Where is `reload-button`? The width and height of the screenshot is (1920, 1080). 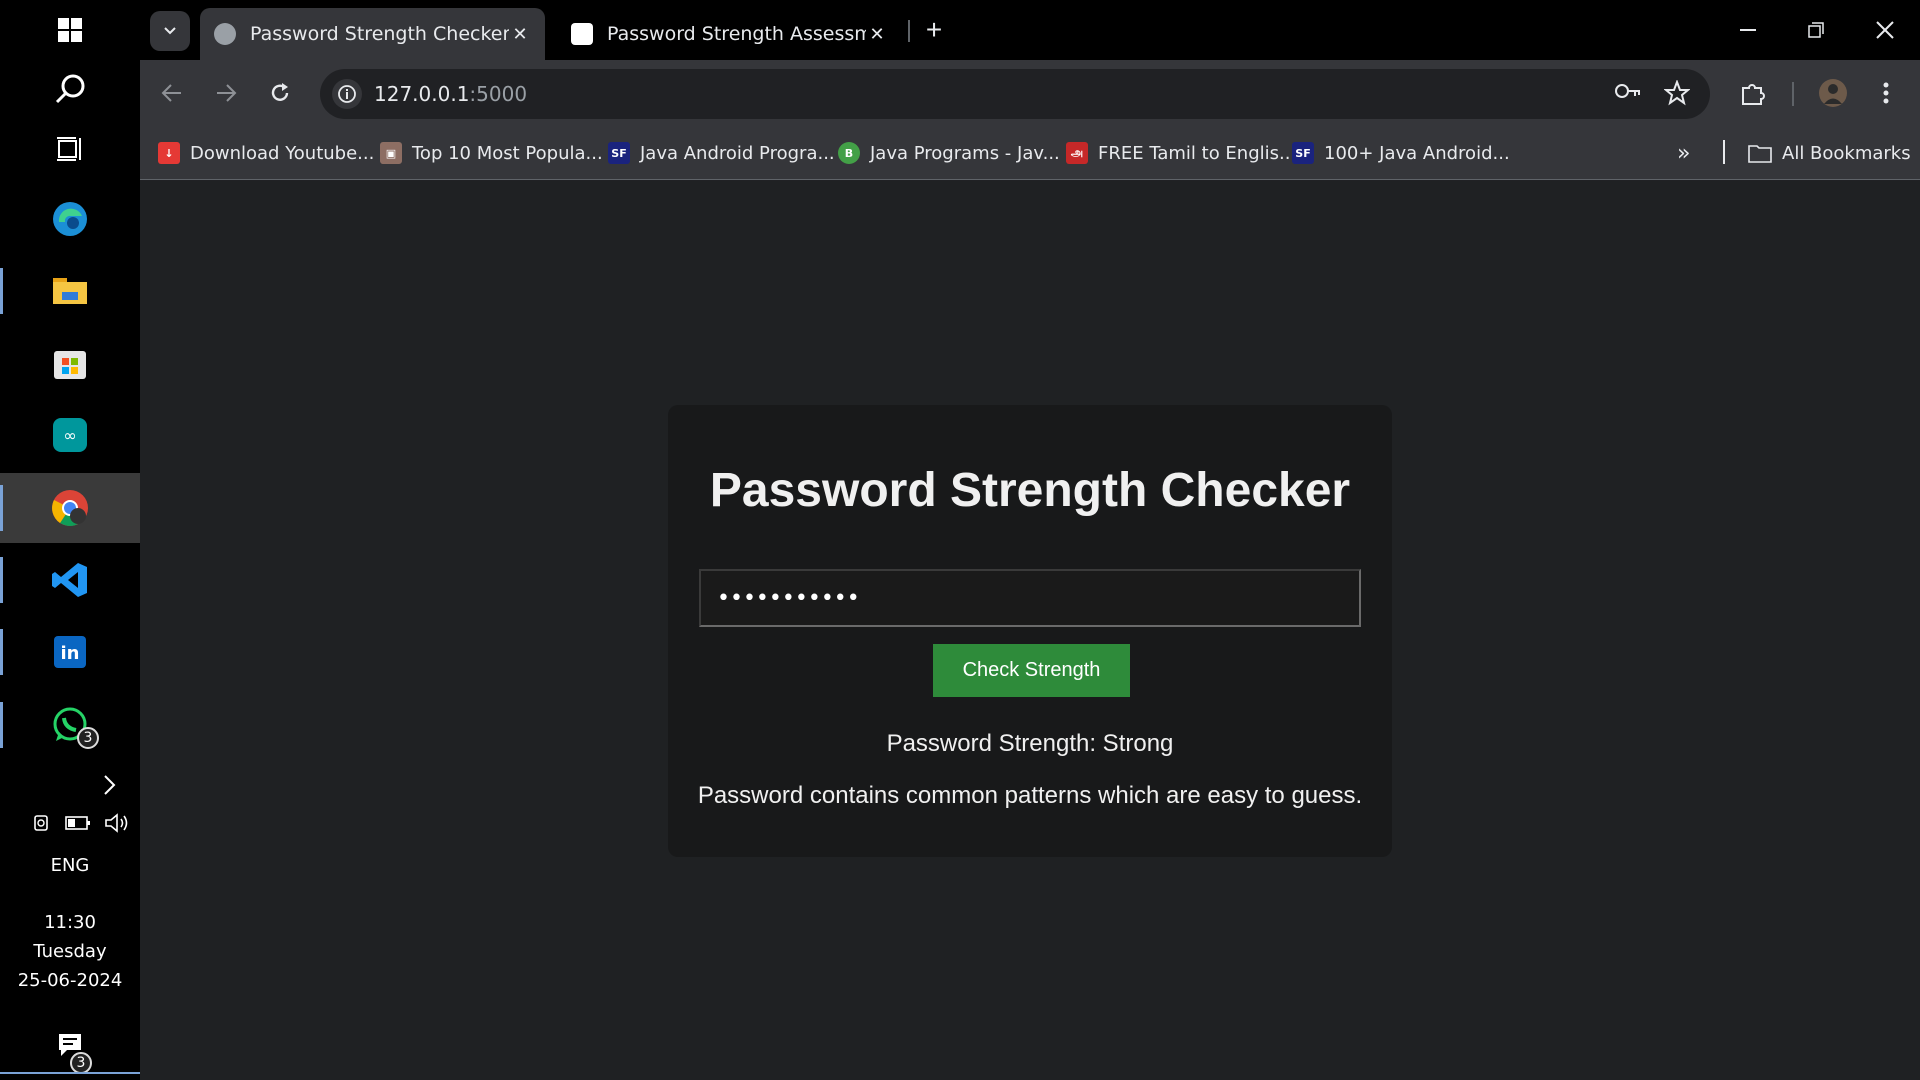
reload-button is located at coordinates (280, 93).